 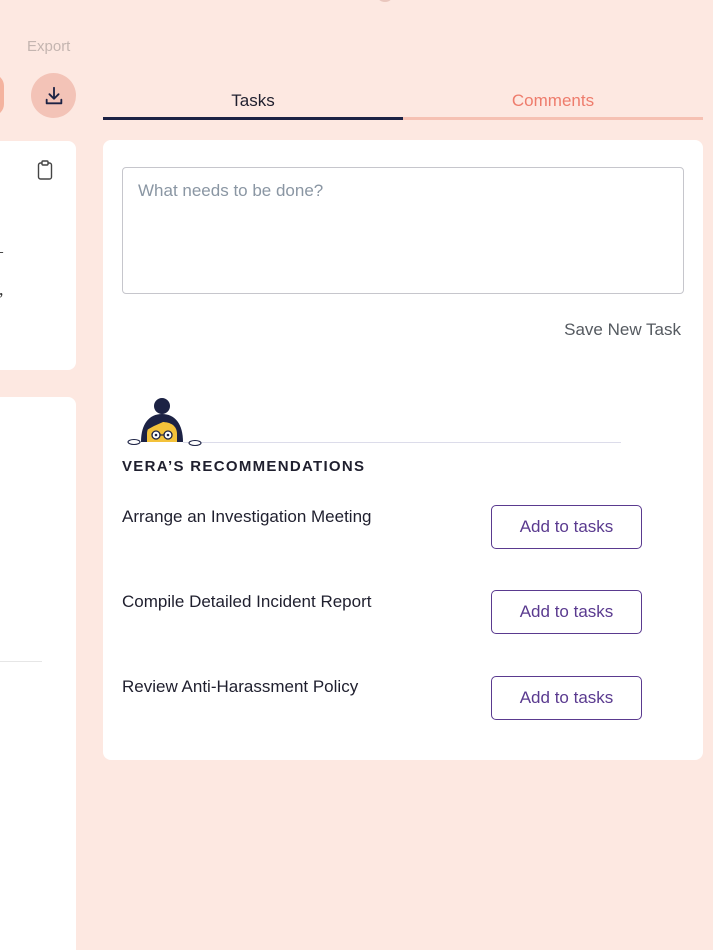 I want to click on recommendation-title: Arrange an Investigation Meeting, so click(x=247, y=516).